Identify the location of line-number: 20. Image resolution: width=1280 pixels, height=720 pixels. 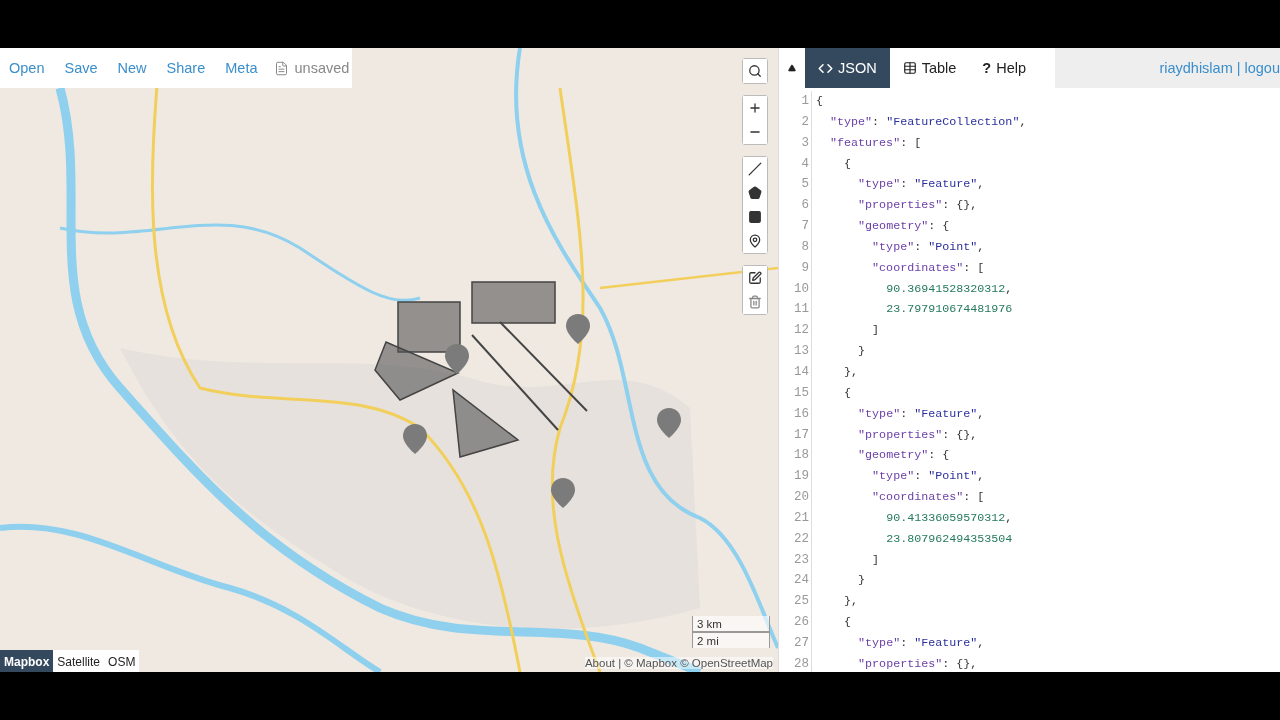
(801, 498).